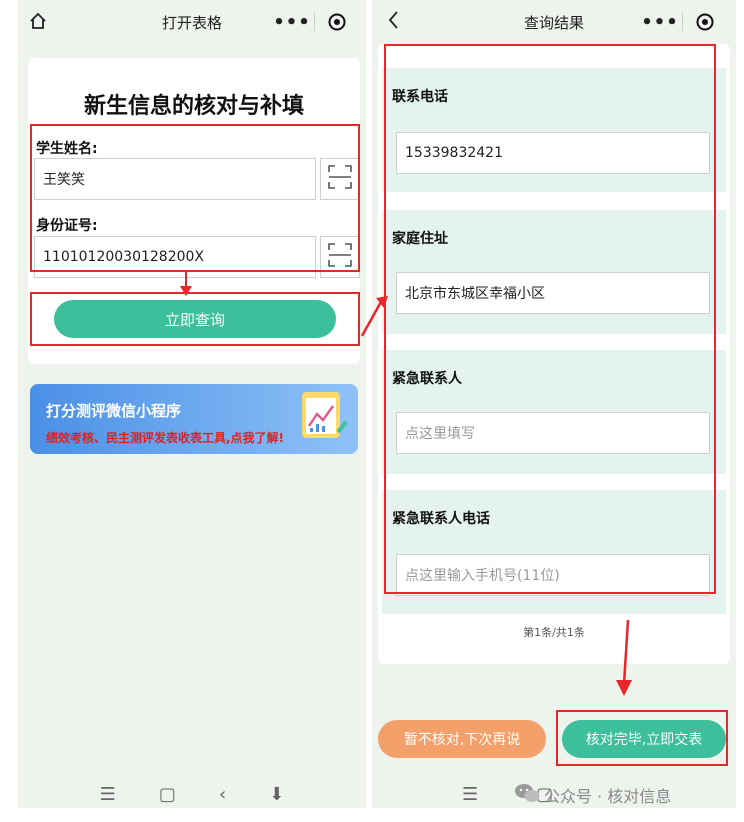 Image resolution: width=744 pixels, height=822 pixels. I want to click on arrow-down-to-query, so click(186, 284).